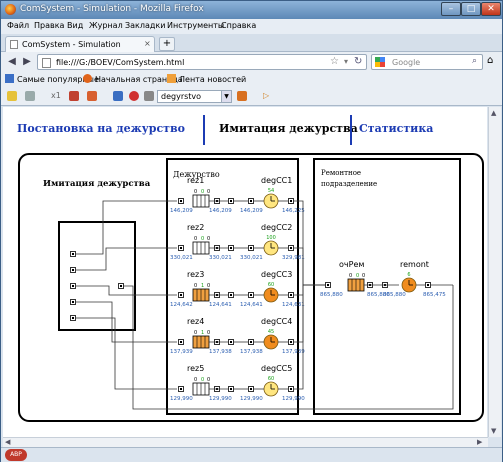 The width and height of the screenshot is (503, 462). What do you see at coordinates (490, 60) in the screenshot?
I see `home-icon: ⌂` at bounding box center [490, 60].